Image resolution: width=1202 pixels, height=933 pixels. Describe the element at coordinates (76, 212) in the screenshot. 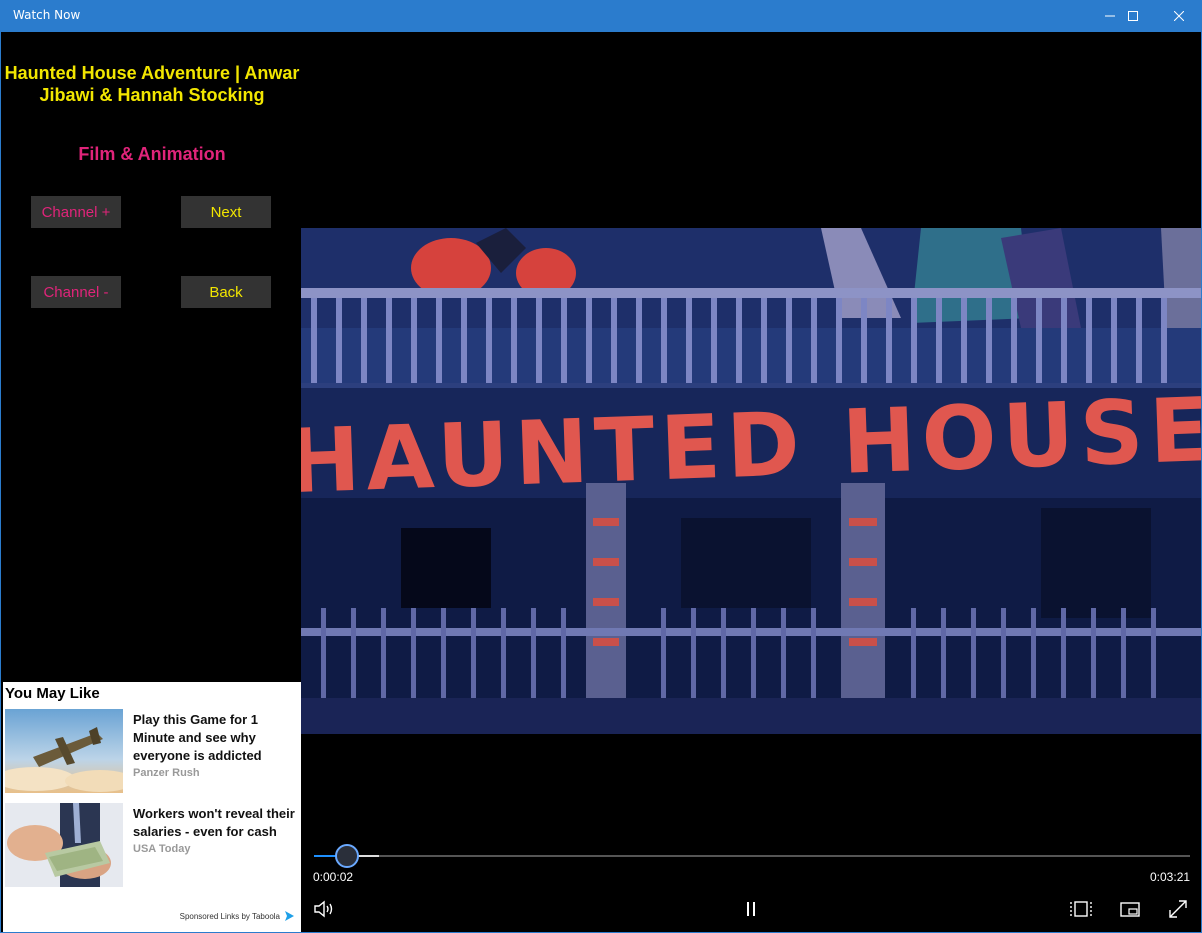

I see `channel-plus-button: Channel +` at that location.